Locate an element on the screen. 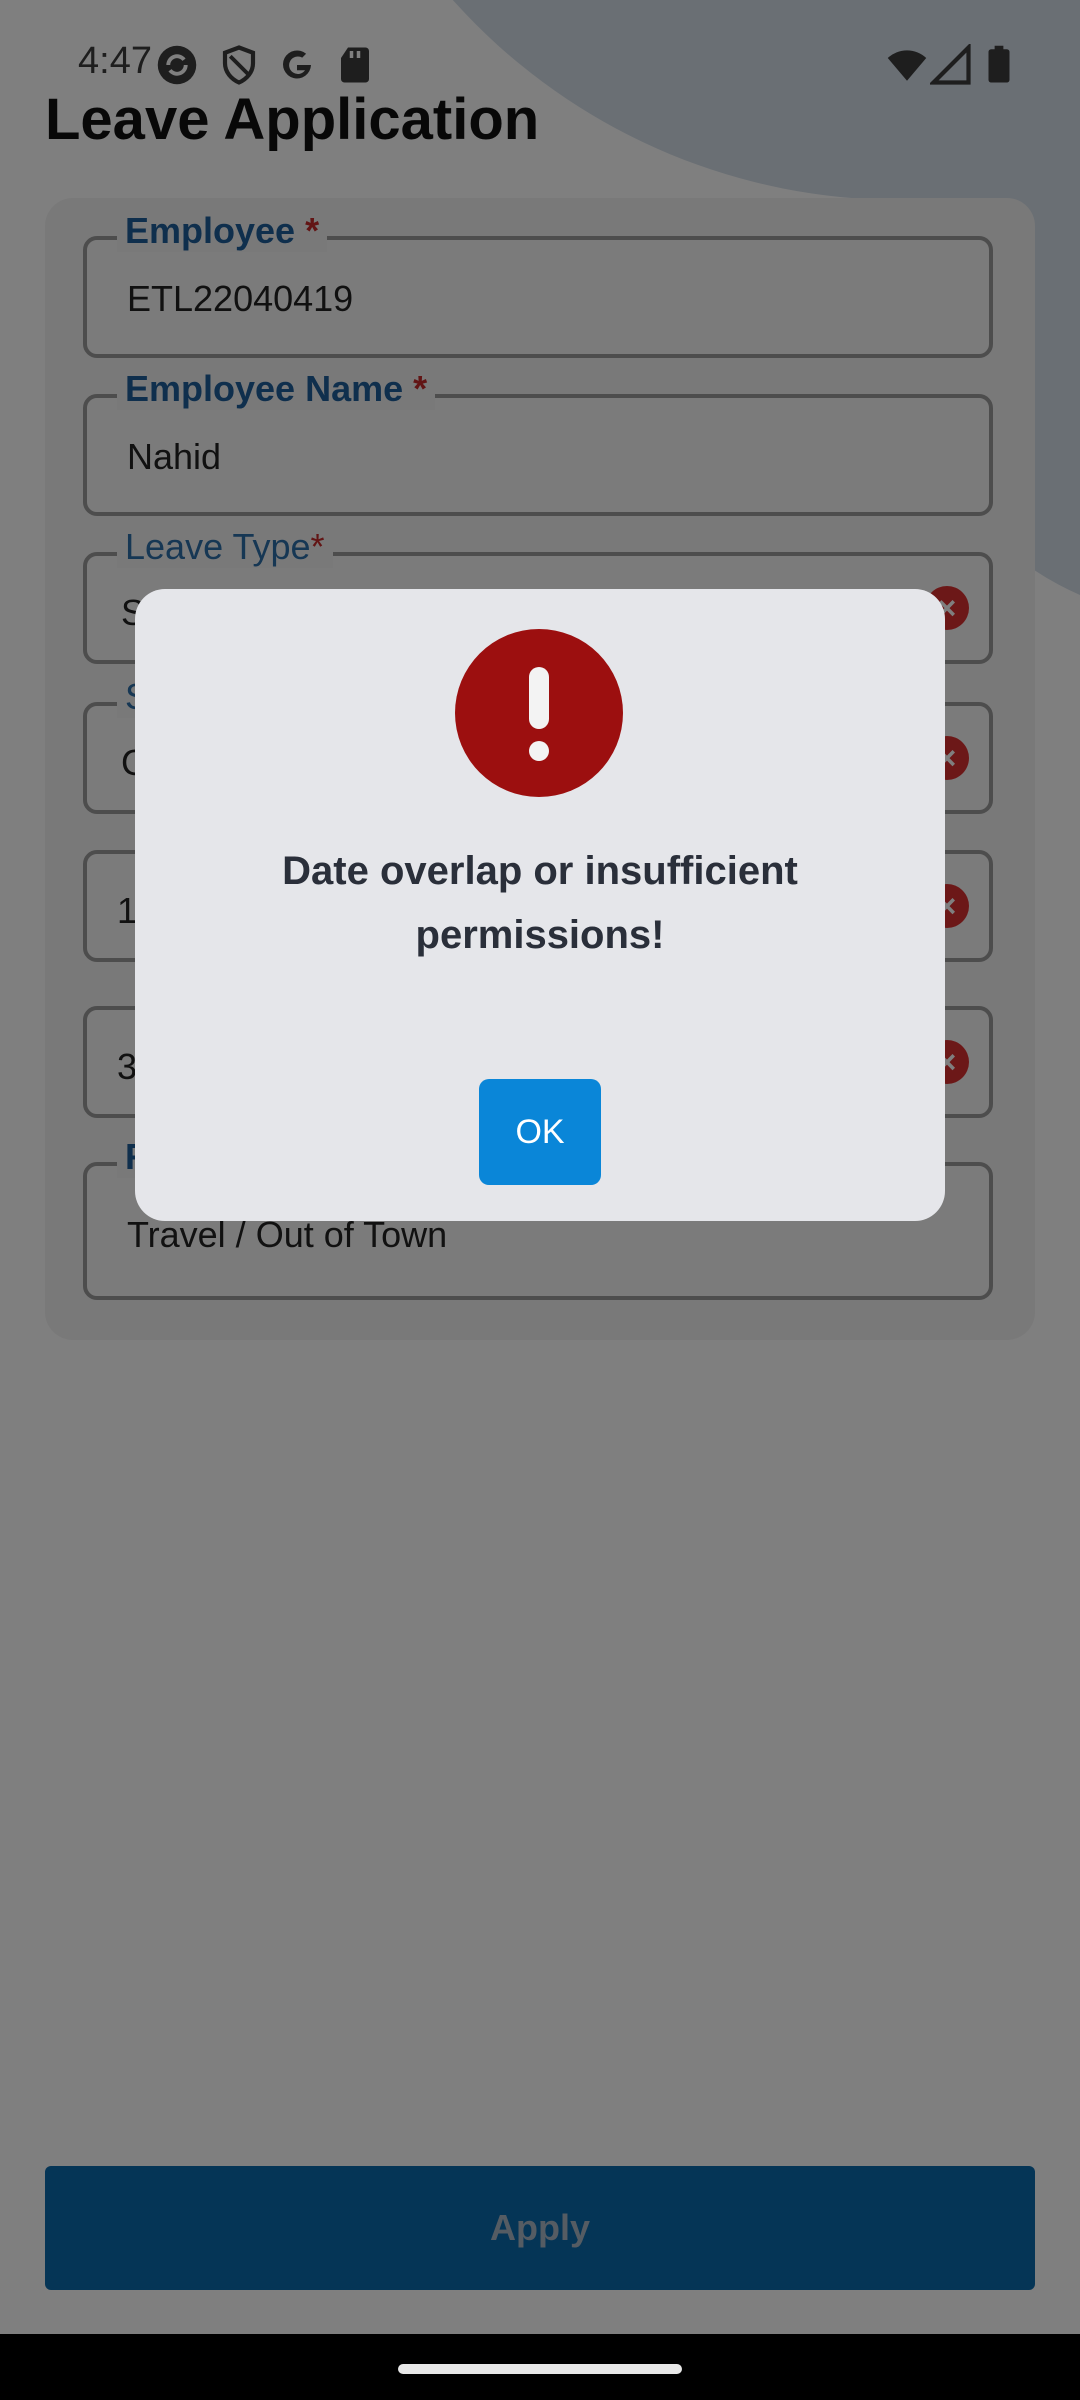 The width and height of the screenshot is (1080, 2400). exclamation-icon is located at coordinates (539, 713).